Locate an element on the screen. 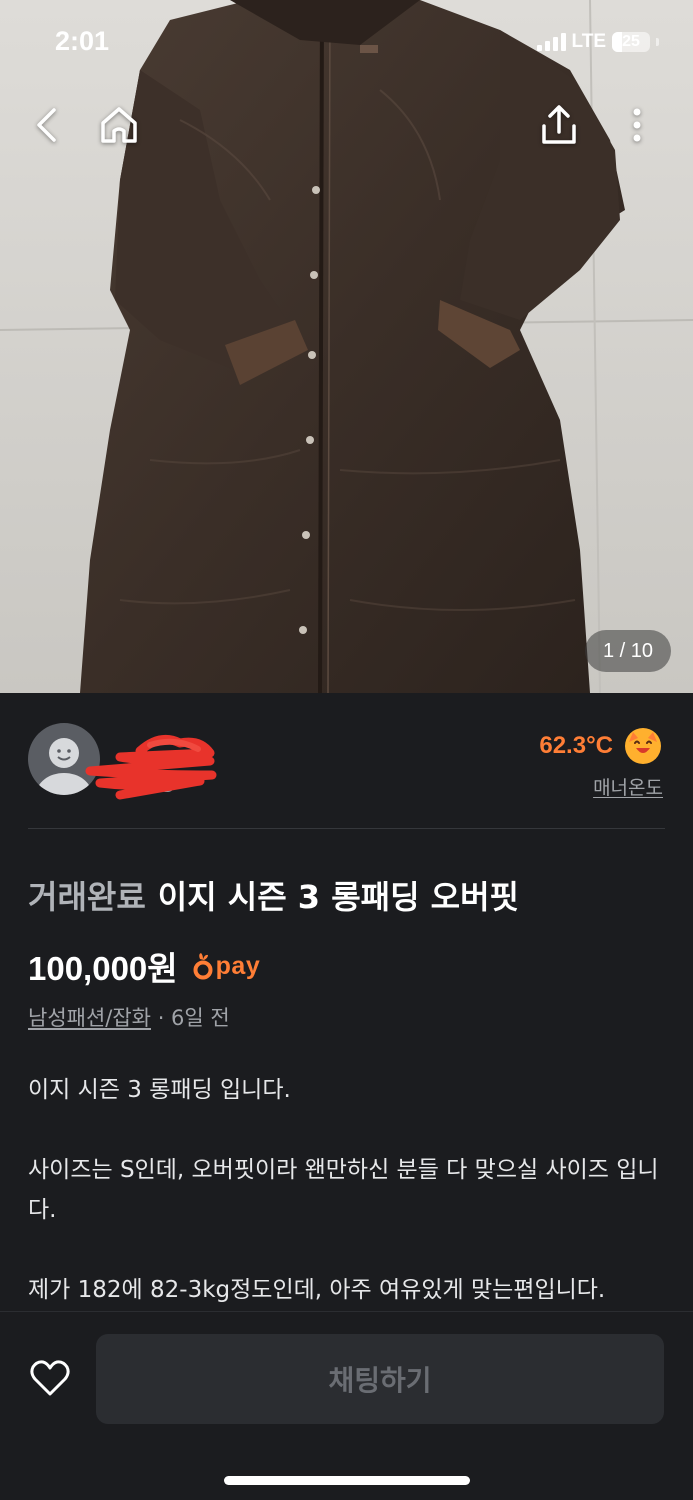 The height and width of the screenshot is (1500, 693). back-button is located at coordinates (47, 125).